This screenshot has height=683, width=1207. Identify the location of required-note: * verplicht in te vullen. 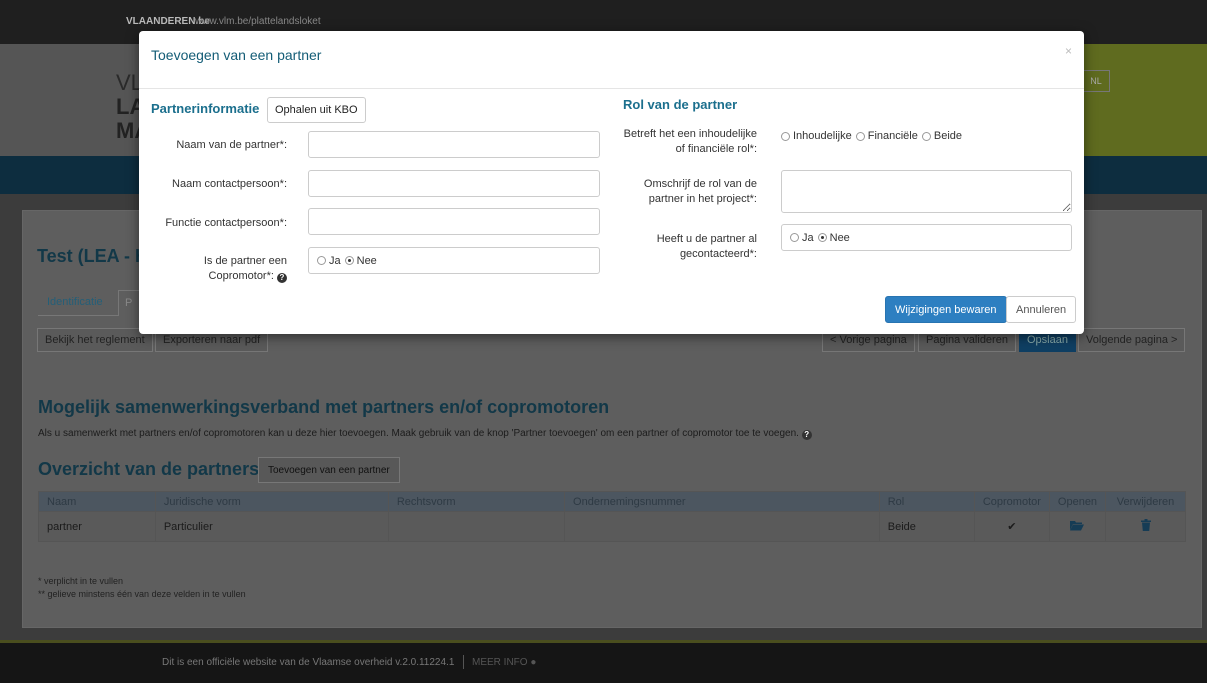
(81, 581).